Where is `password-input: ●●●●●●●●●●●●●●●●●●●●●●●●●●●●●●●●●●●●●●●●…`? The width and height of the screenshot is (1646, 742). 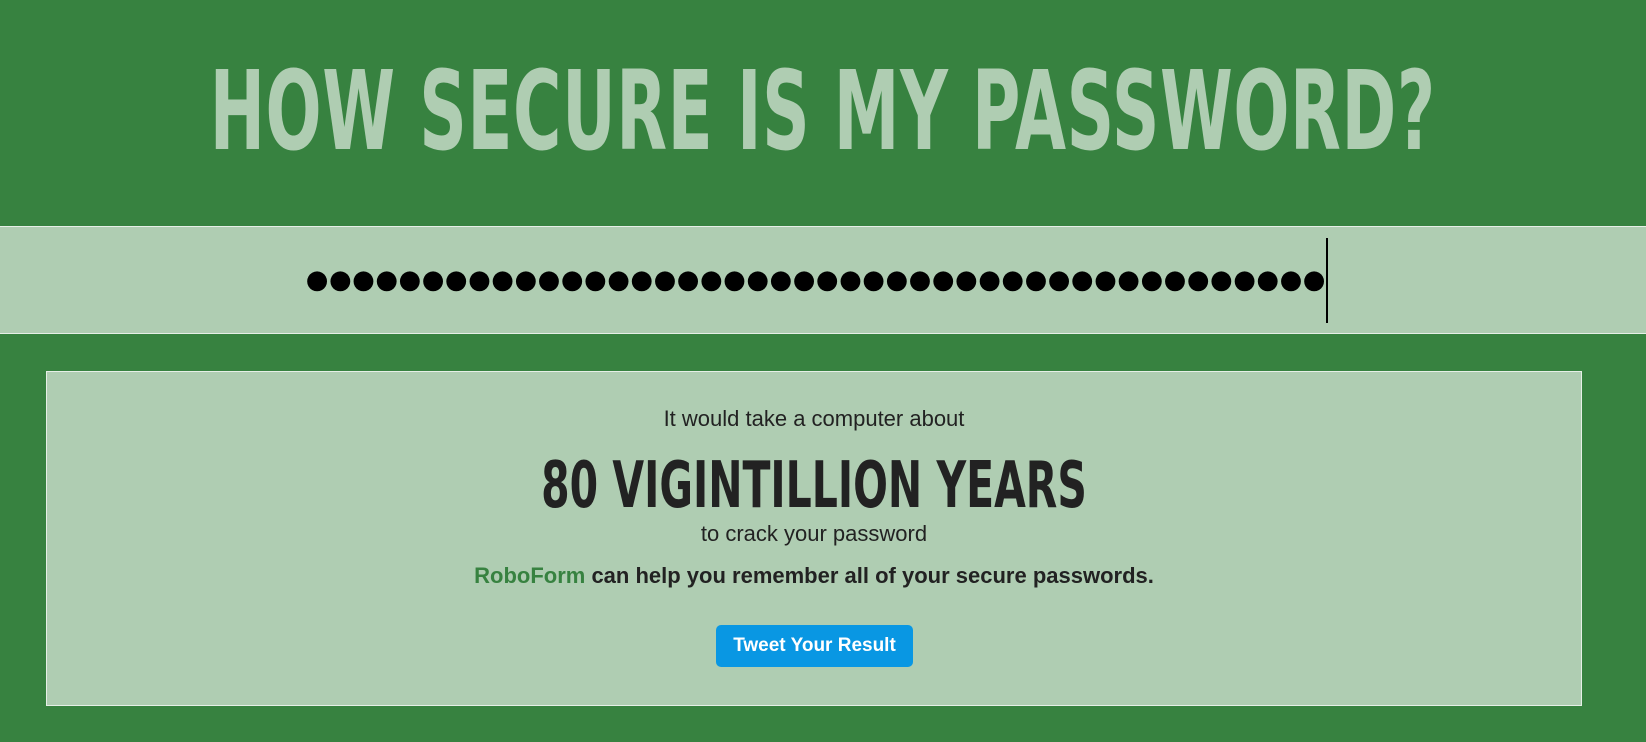
password-input: ●●●●●●●●●●●●●●●●●●●●●●●●●●●●●●●●●●●●●●●●… is located at coordinates (813, 280).